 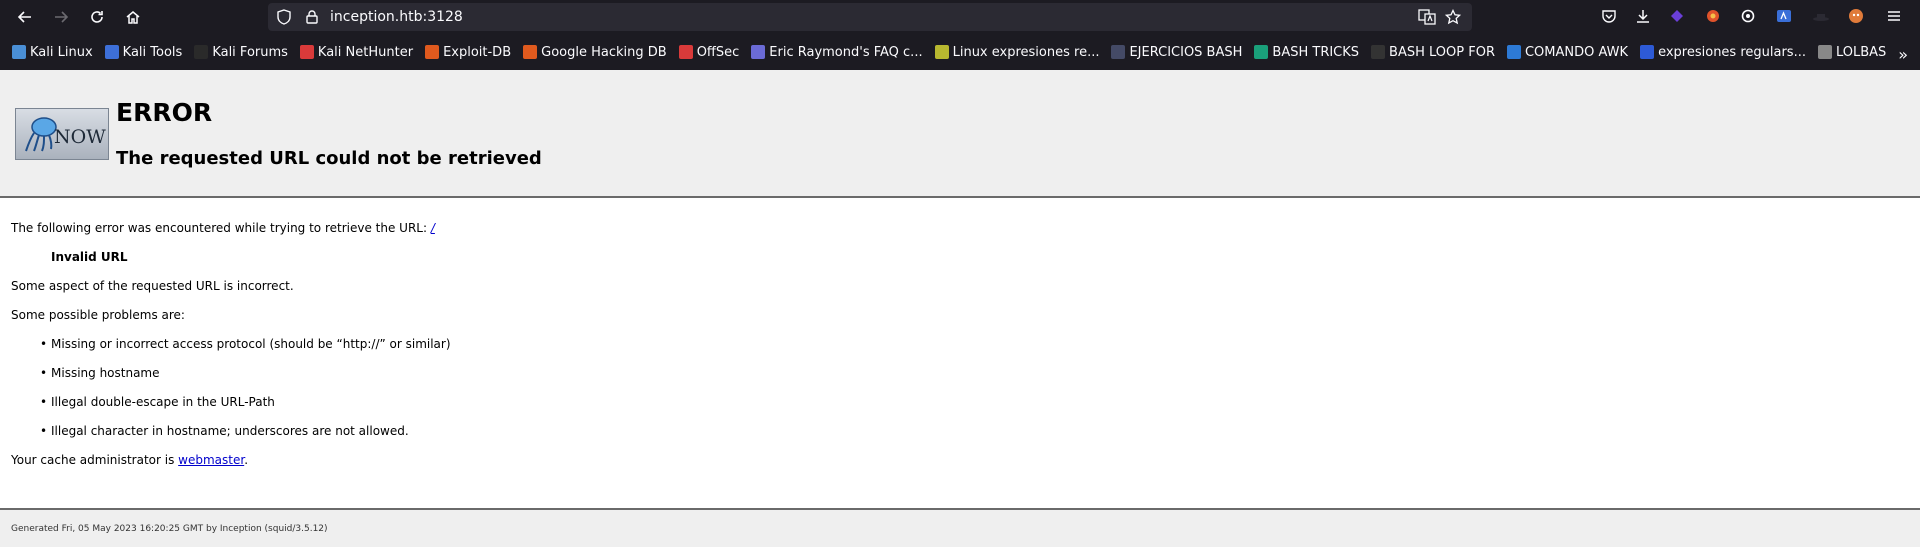 I want to click on list-item: Illegal double-escape in the URL-Path, so click(x=163, y=402).